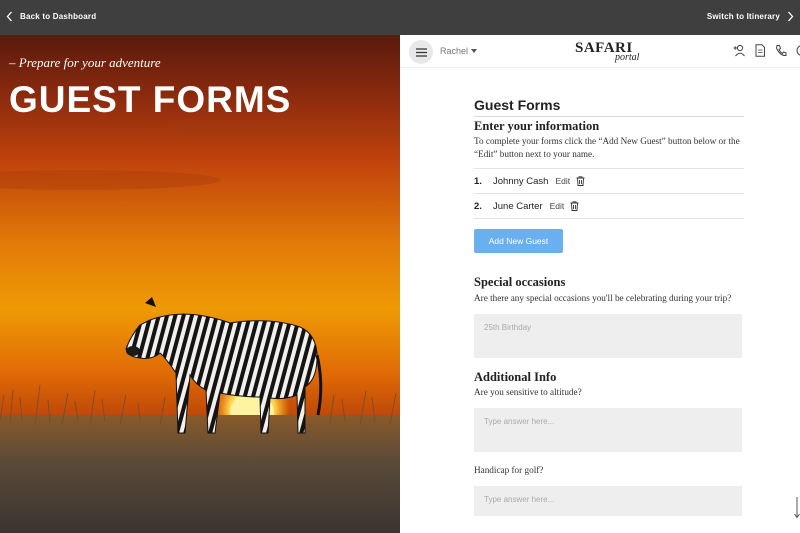  I want to click on user-name: Rachel, so click(454, 51).